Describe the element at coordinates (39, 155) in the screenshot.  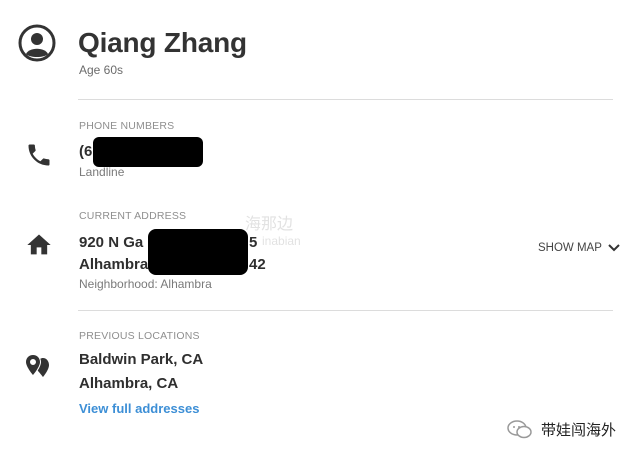
I see `phone-icon` at that location.